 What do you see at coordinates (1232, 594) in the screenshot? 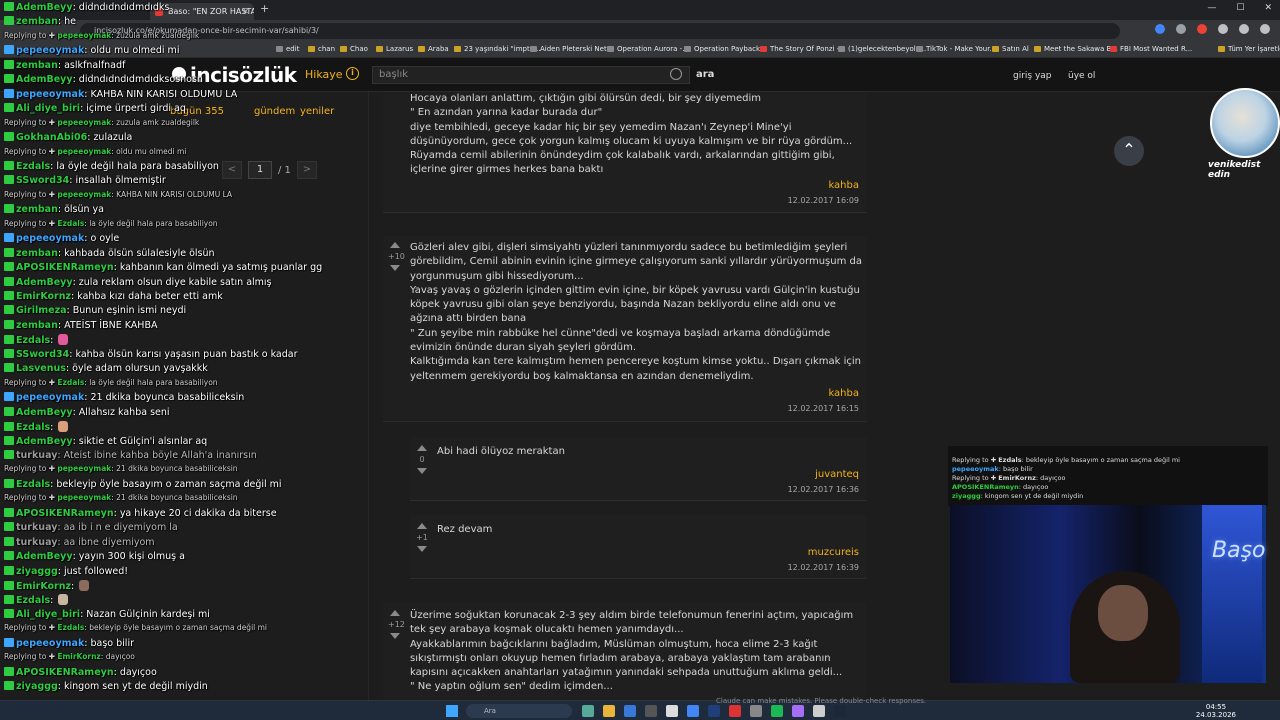
I see `led-panel` at bounding box center [1232, 594].